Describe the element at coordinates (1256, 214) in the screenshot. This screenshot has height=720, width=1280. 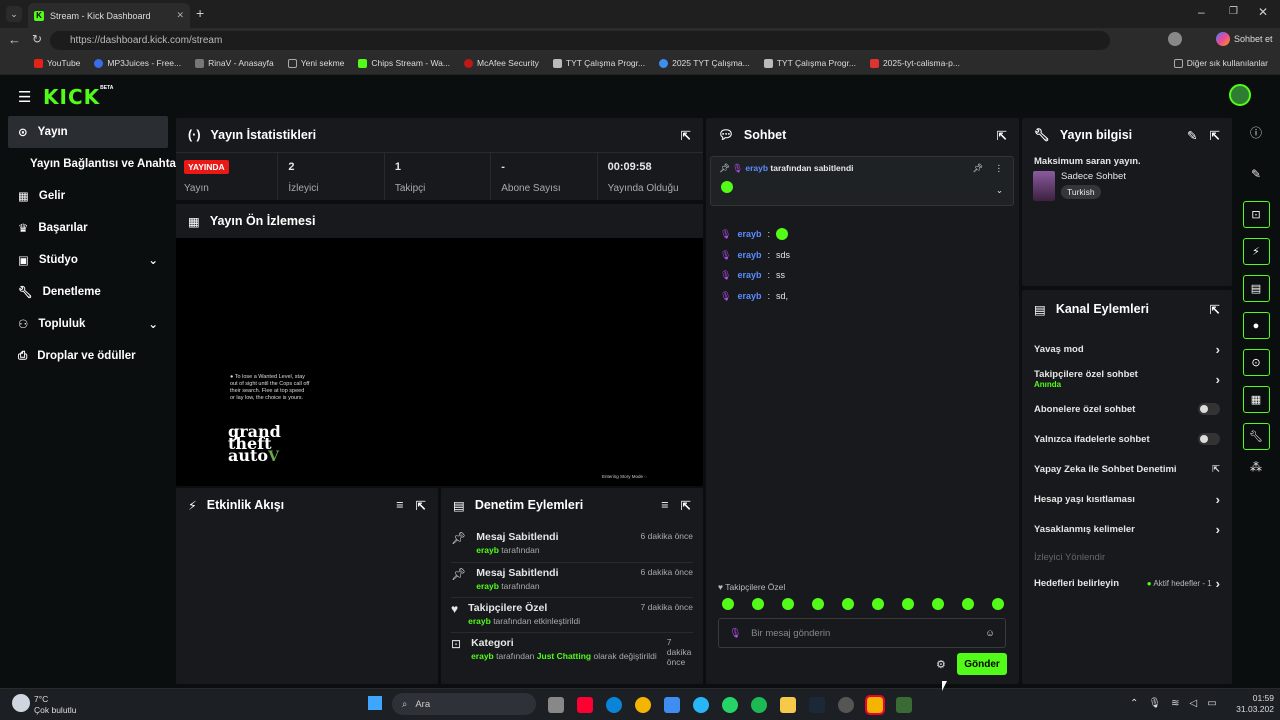
I see `rail-button-preview: ⊡` at that location.